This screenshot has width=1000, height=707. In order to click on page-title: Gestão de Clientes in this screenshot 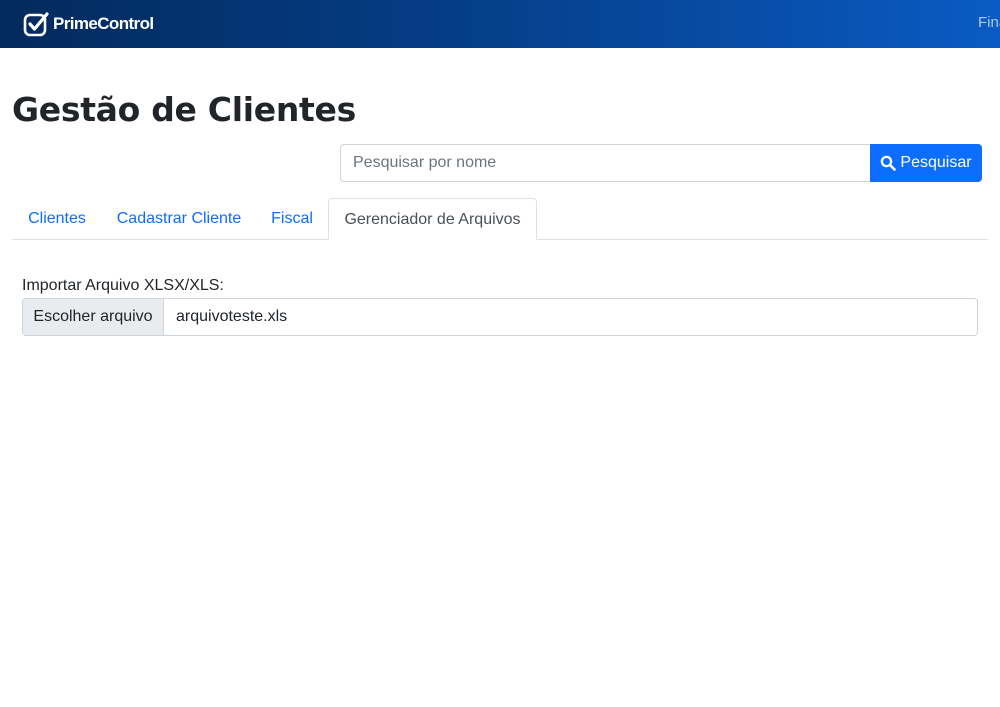, I will do `click(184, 109)`.